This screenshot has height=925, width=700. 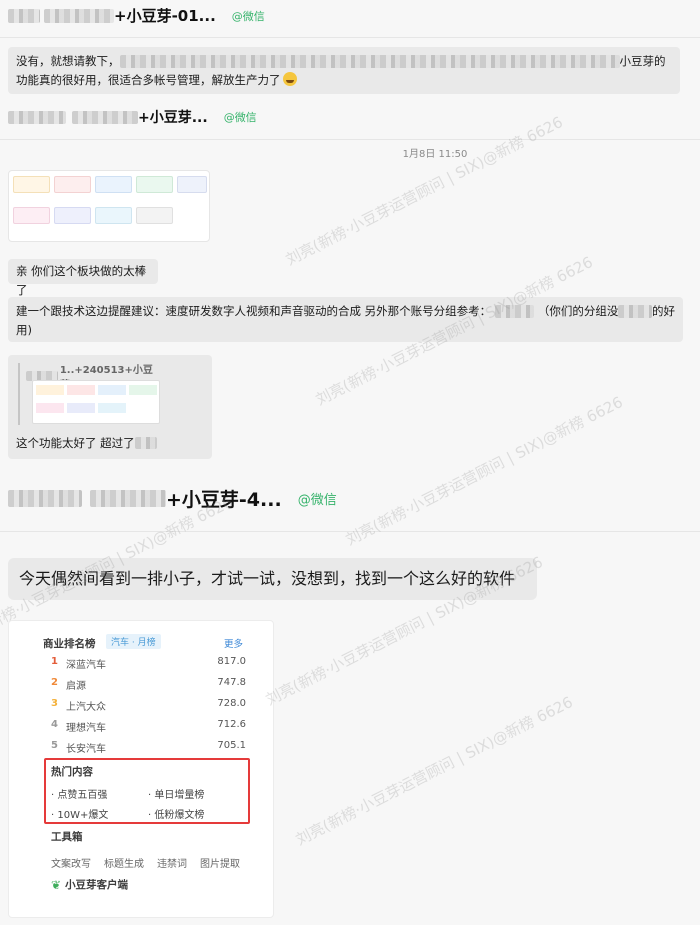 I want to click on sender-header-1: +小豆芽-01... @微信, so click(x=136, y=15).